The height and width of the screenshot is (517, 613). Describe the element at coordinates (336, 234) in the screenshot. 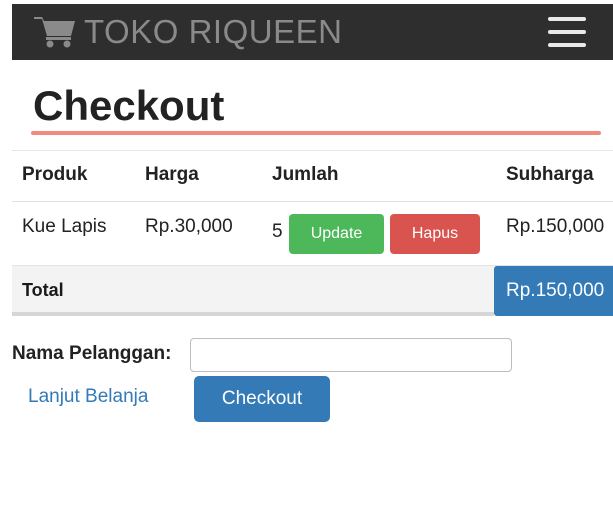

I see `update-button: Update` at that location.